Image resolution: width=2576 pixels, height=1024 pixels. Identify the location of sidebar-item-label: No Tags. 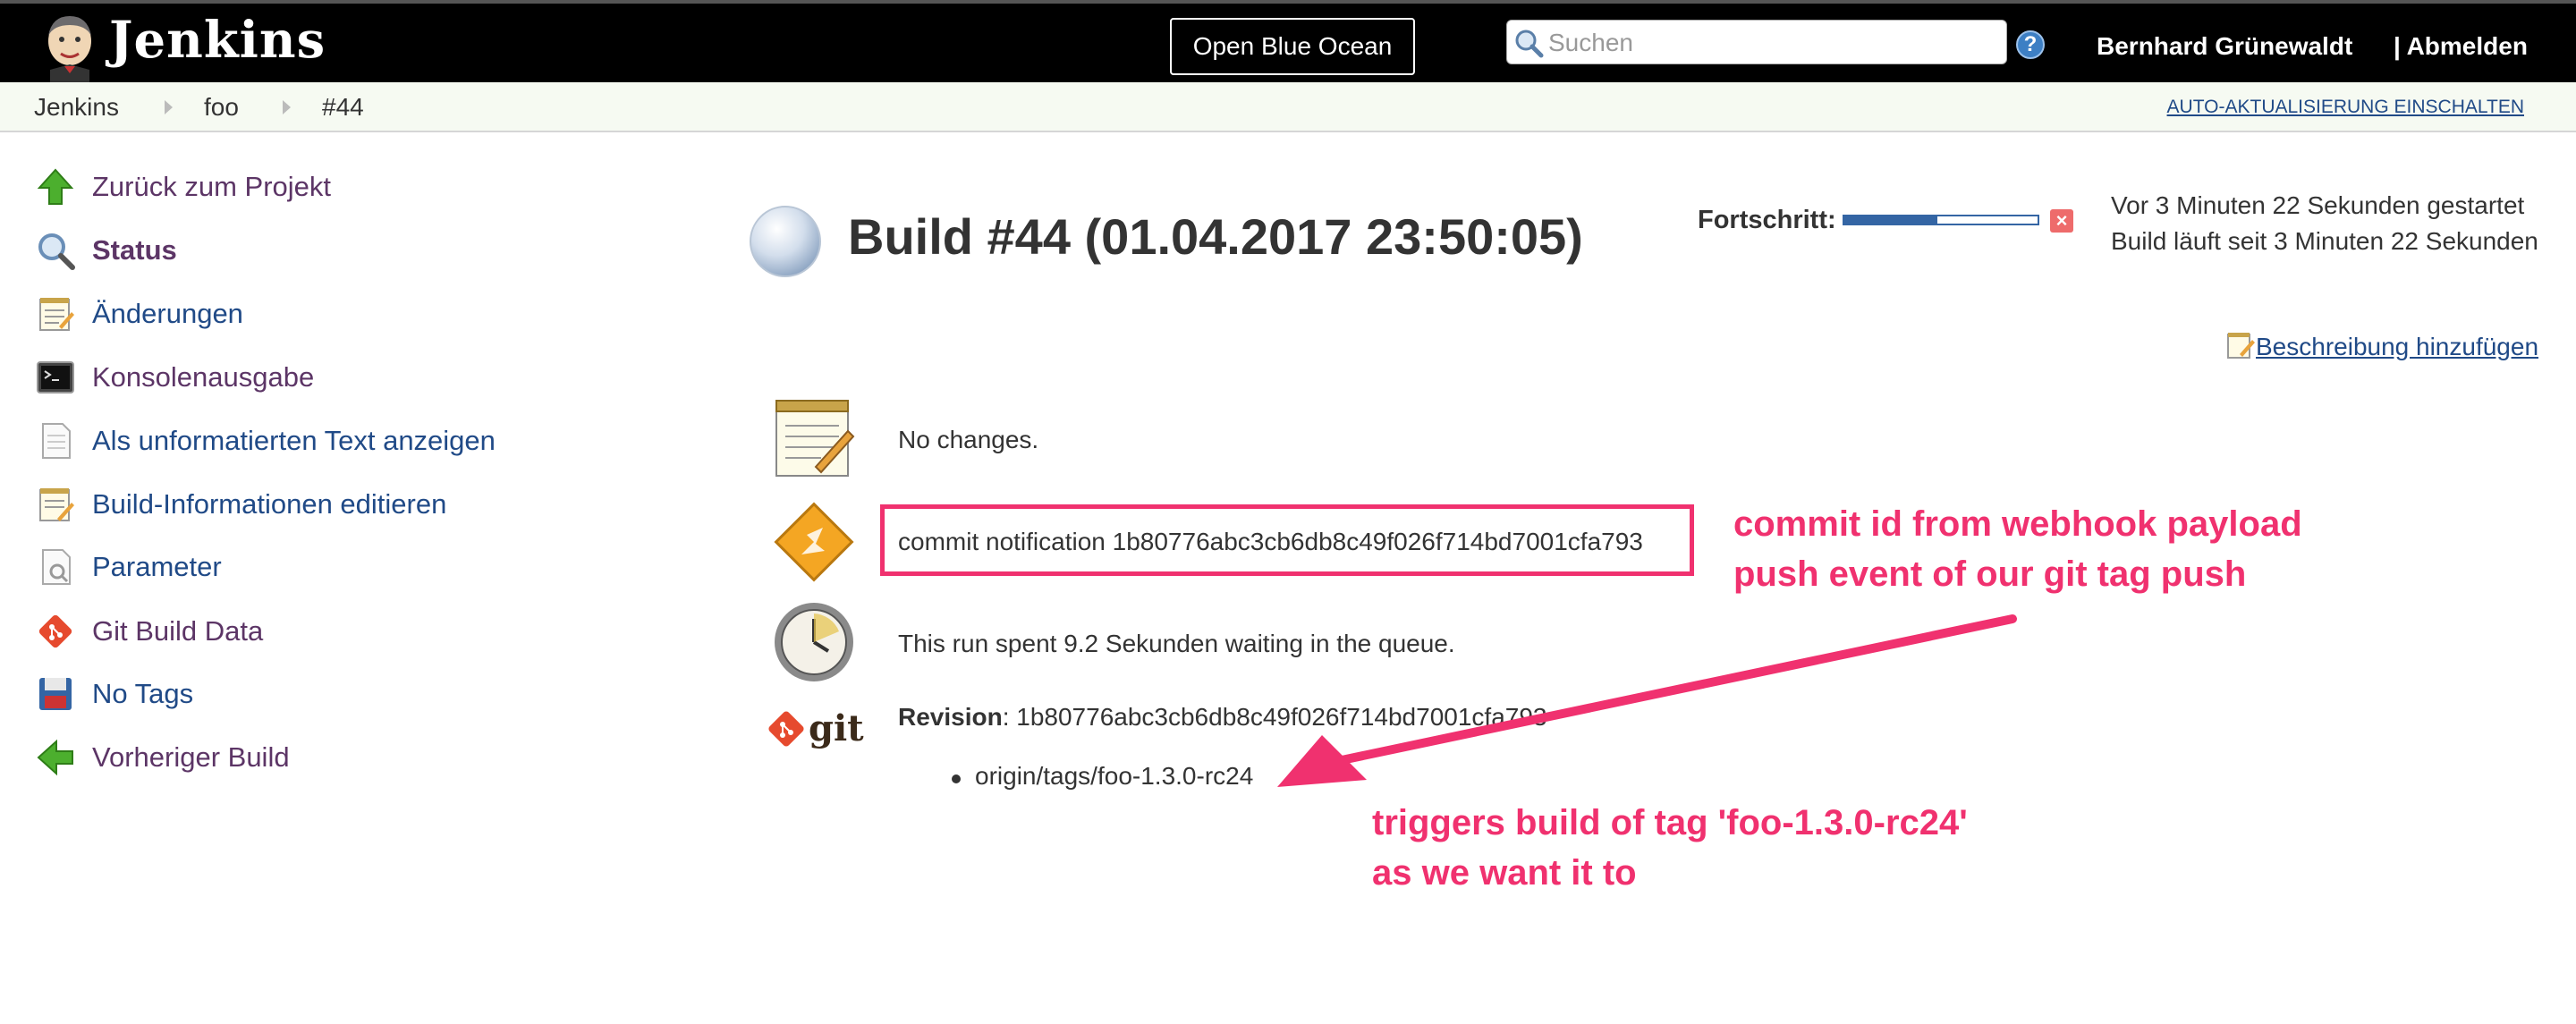
(143, 693).